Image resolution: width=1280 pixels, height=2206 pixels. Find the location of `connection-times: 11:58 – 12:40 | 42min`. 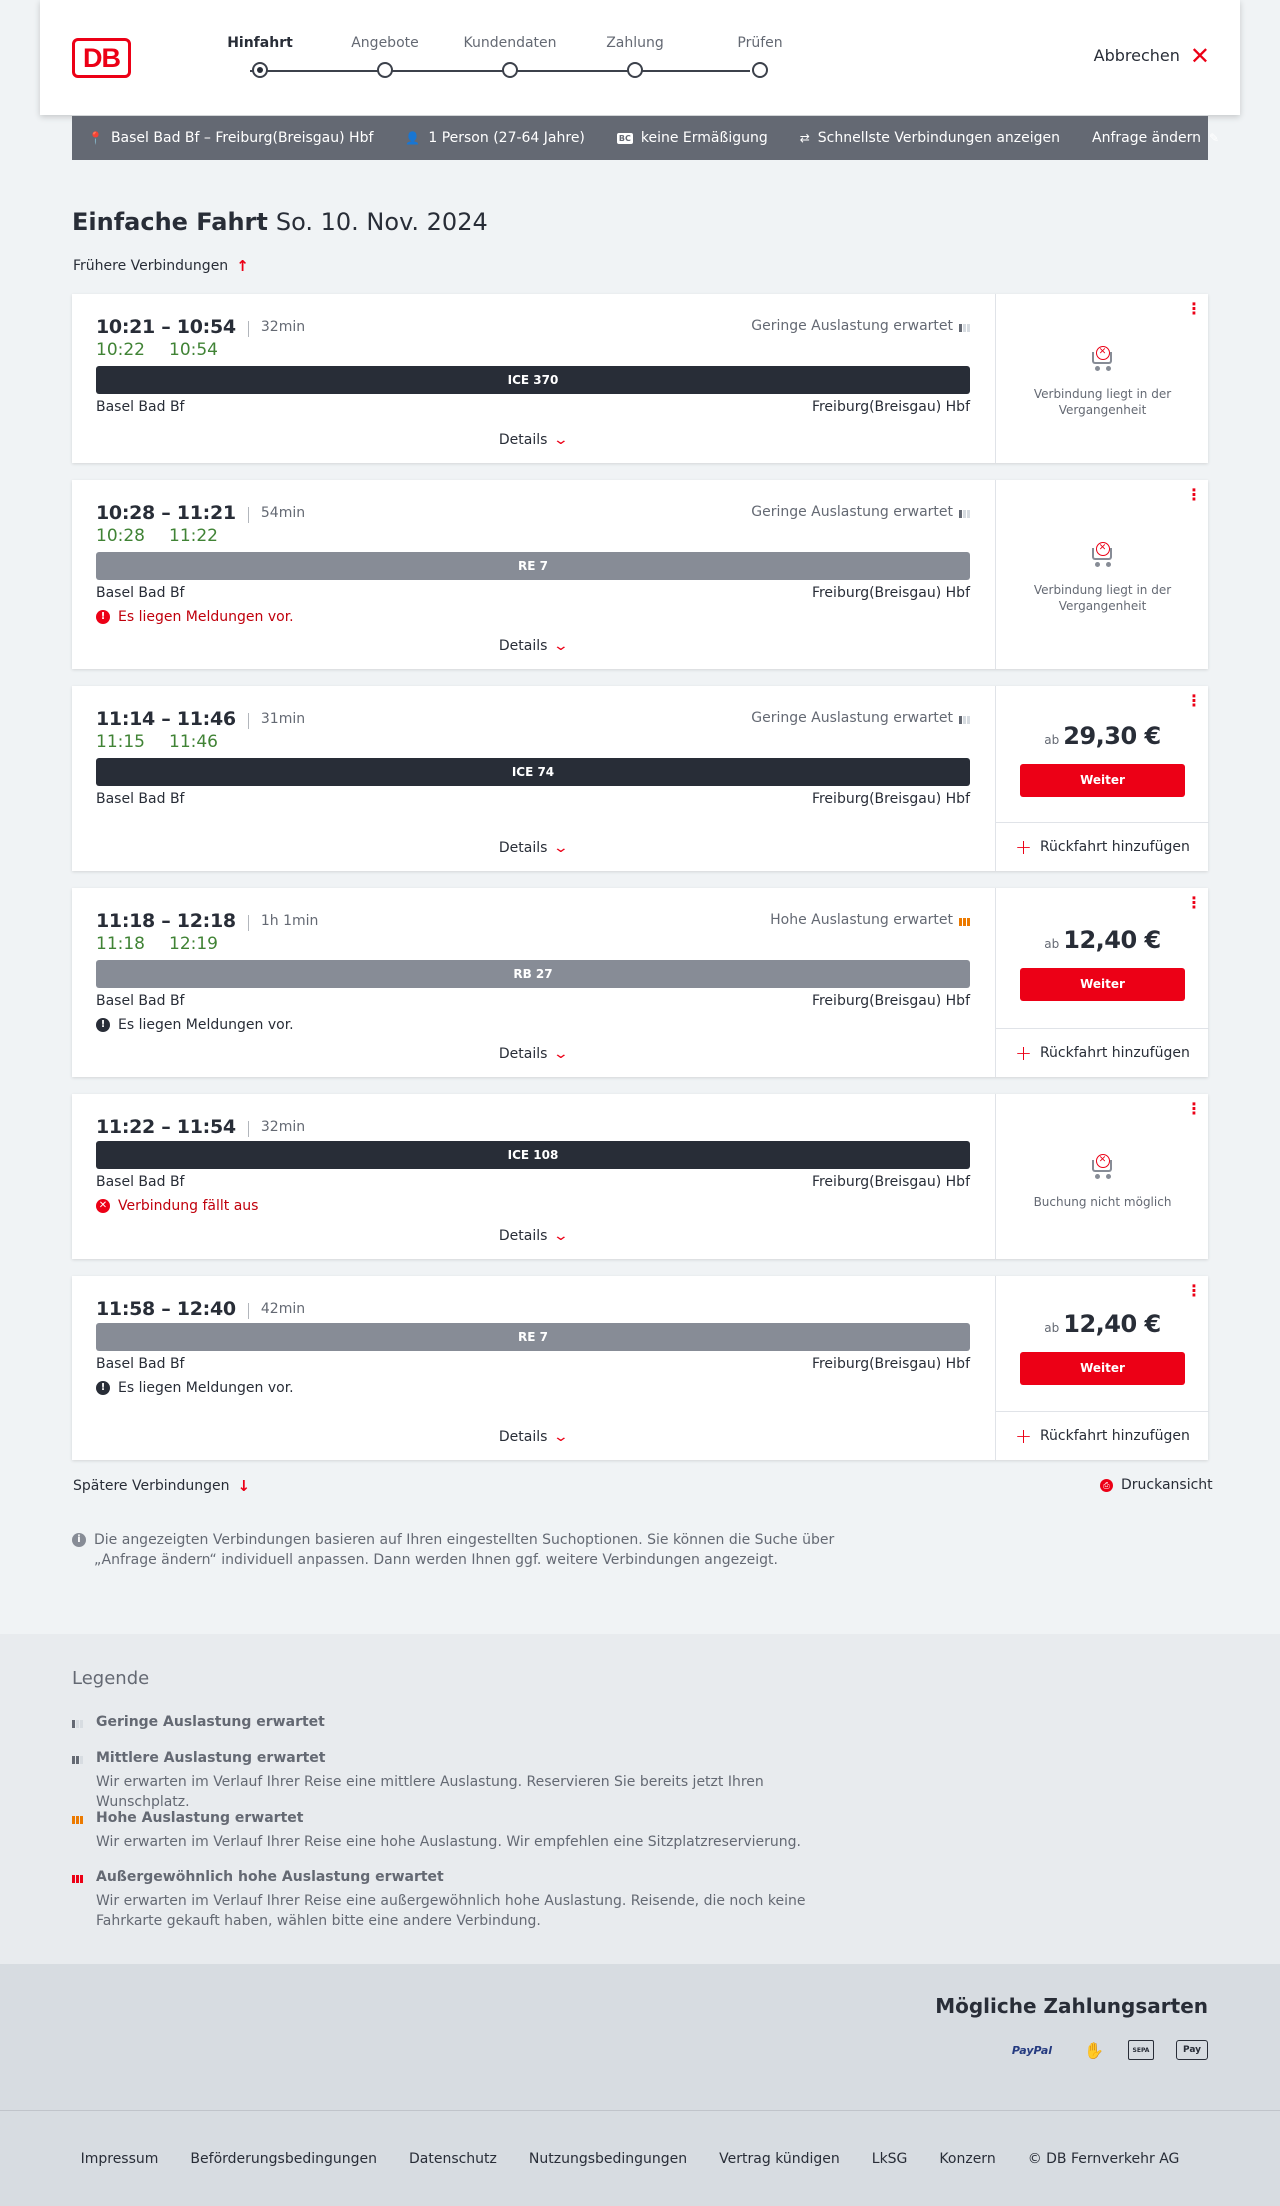

connection-times: 11:58 – 12:40 | 42min is located at coordinates (201, 1309).